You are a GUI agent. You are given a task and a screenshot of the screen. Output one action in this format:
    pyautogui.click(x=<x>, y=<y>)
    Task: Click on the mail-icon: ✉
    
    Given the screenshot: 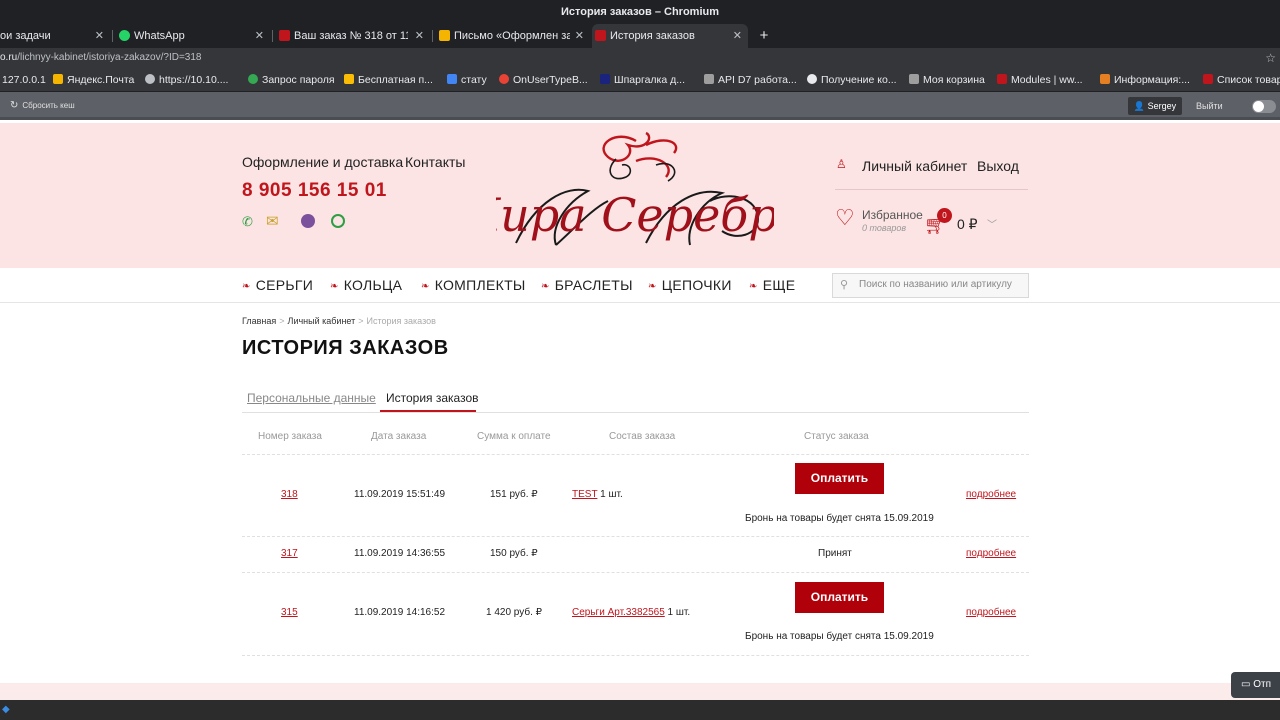 What is the action you would take?
    pyautogui.click(x=272, y=221)
    